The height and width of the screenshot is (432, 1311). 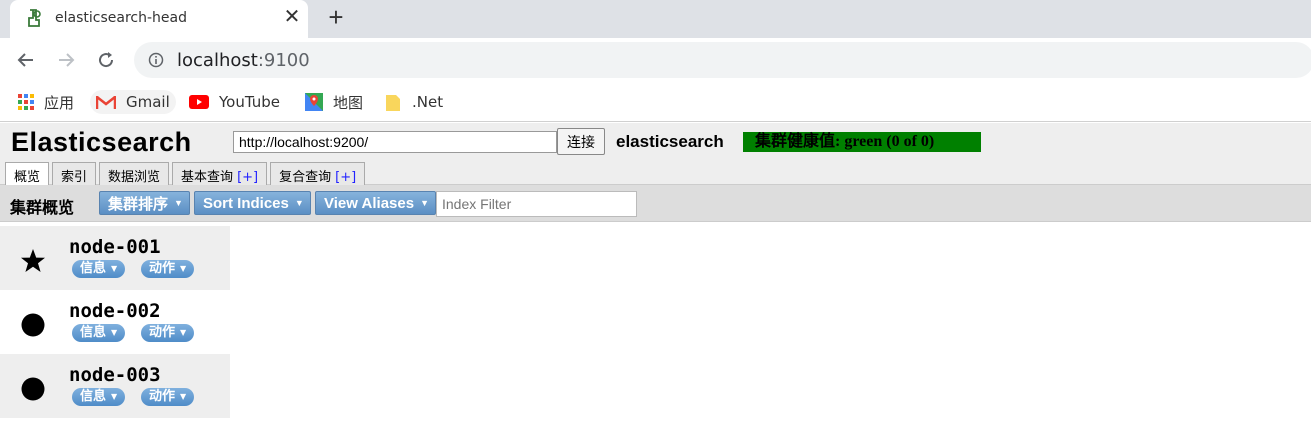 I want to click on bookmark-maps: 地图, so click(x=334, y=102).